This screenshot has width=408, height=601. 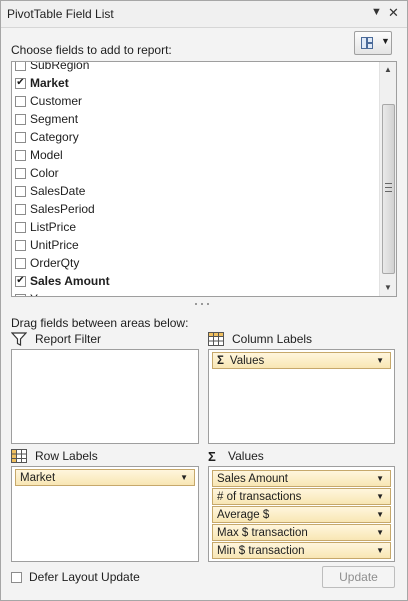 I want to click on field-label: ListPrice, so click(x=53, y=227).